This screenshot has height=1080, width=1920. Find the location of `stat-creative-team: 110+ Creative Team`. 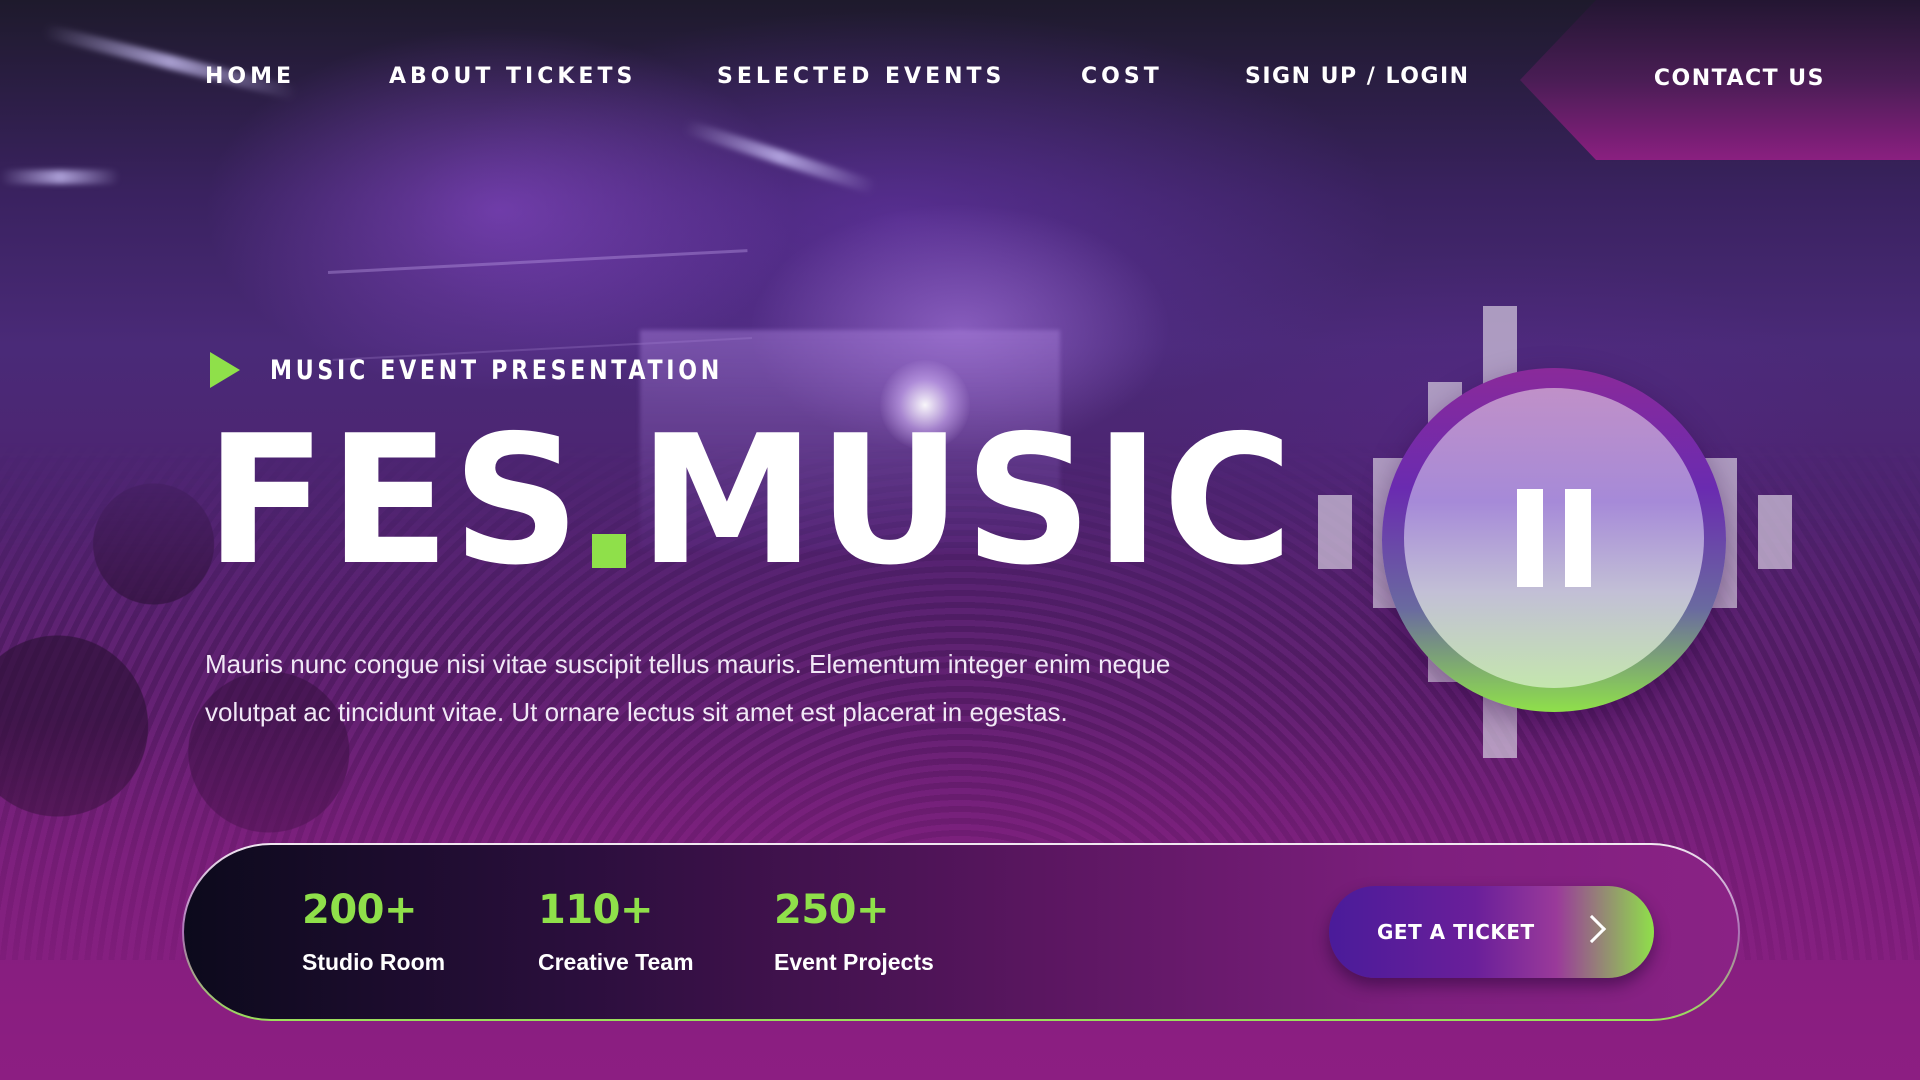

stat-creative-team: 110+ Creative Team is located at coordinates (616, 931).